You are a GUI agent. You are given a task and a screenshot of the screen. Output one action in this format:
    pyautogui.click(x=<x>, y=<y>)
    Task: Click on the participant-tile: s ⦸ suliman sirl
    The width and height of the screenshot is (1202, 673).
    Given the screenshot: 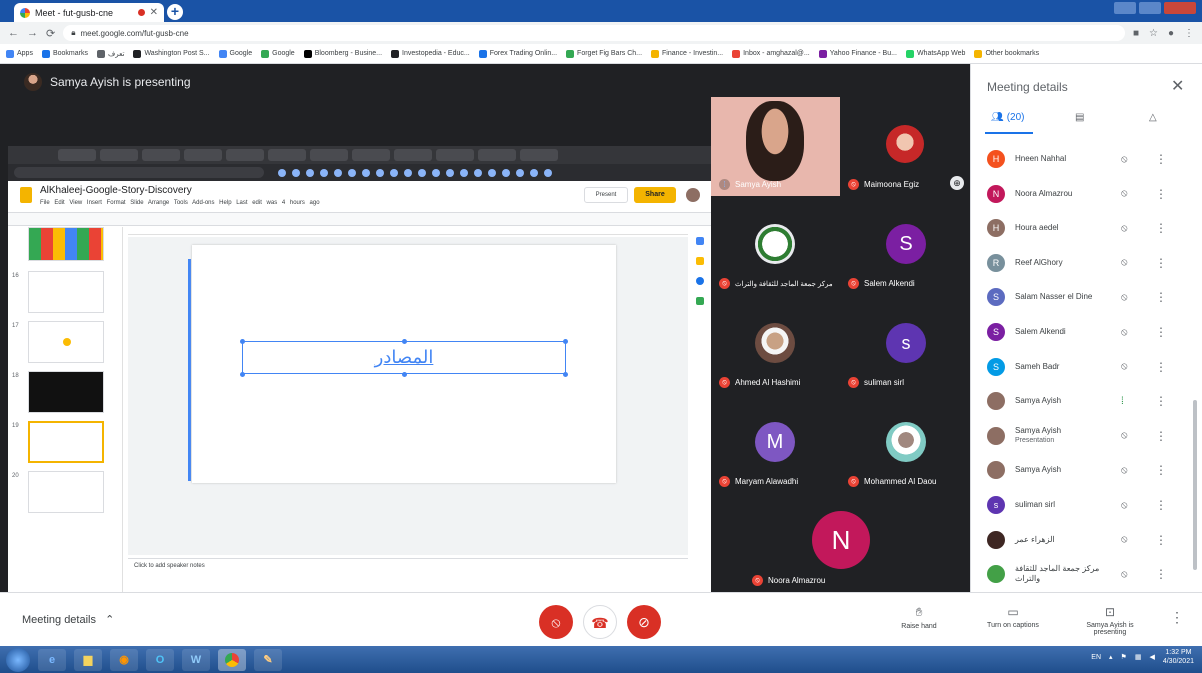 What is the action you would take?
    pyautogui.click(x=905, y=344)
    